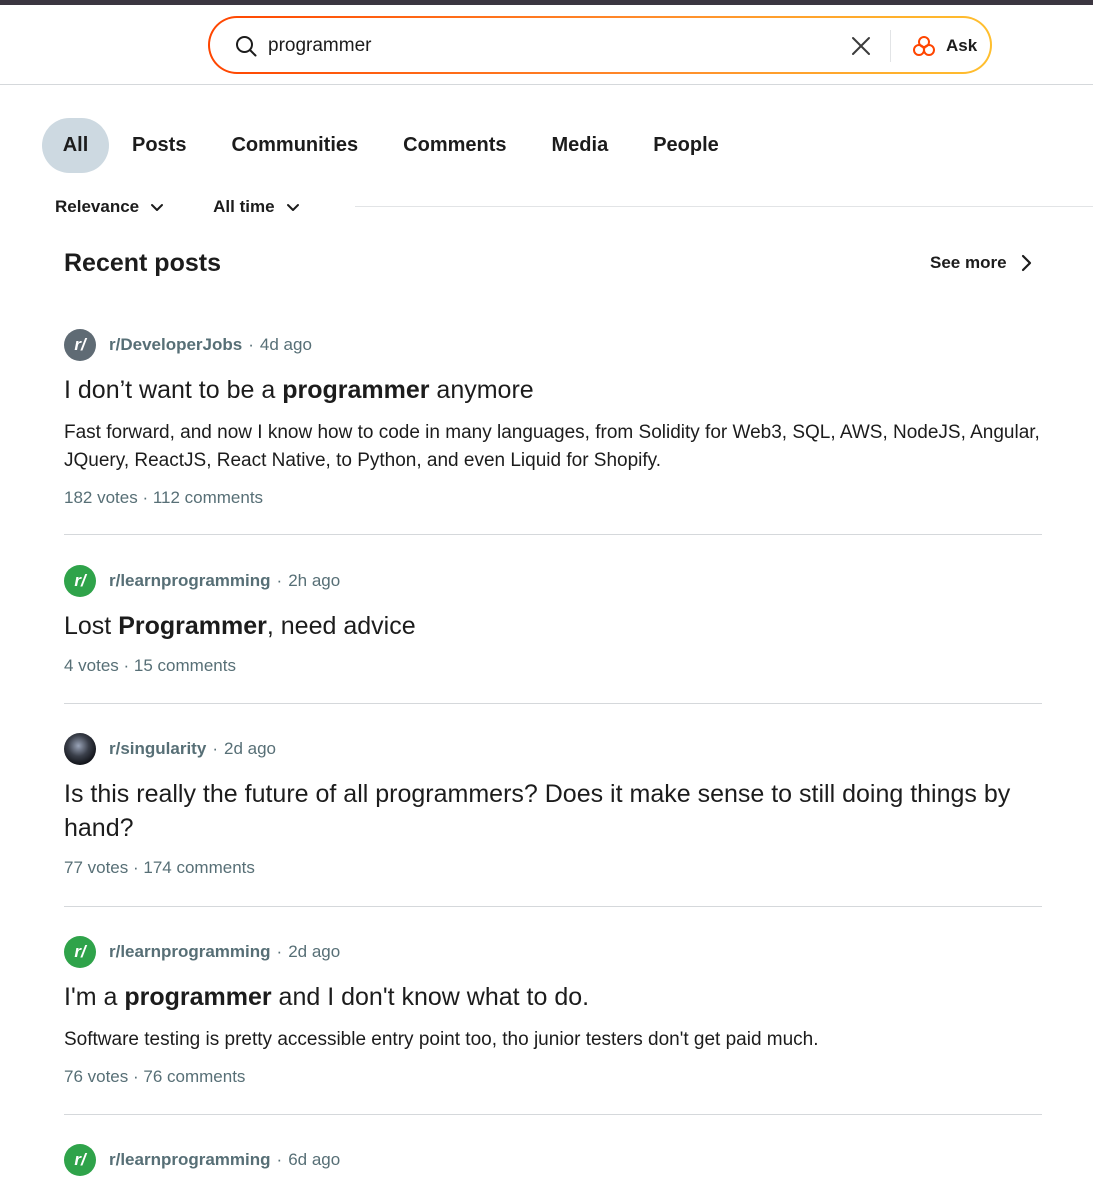  What do you see at coordinates (553, 390) in the screenshot?
I see `post-title: I don’t want to be a programmer anymore` at bounding box center [553, 390].